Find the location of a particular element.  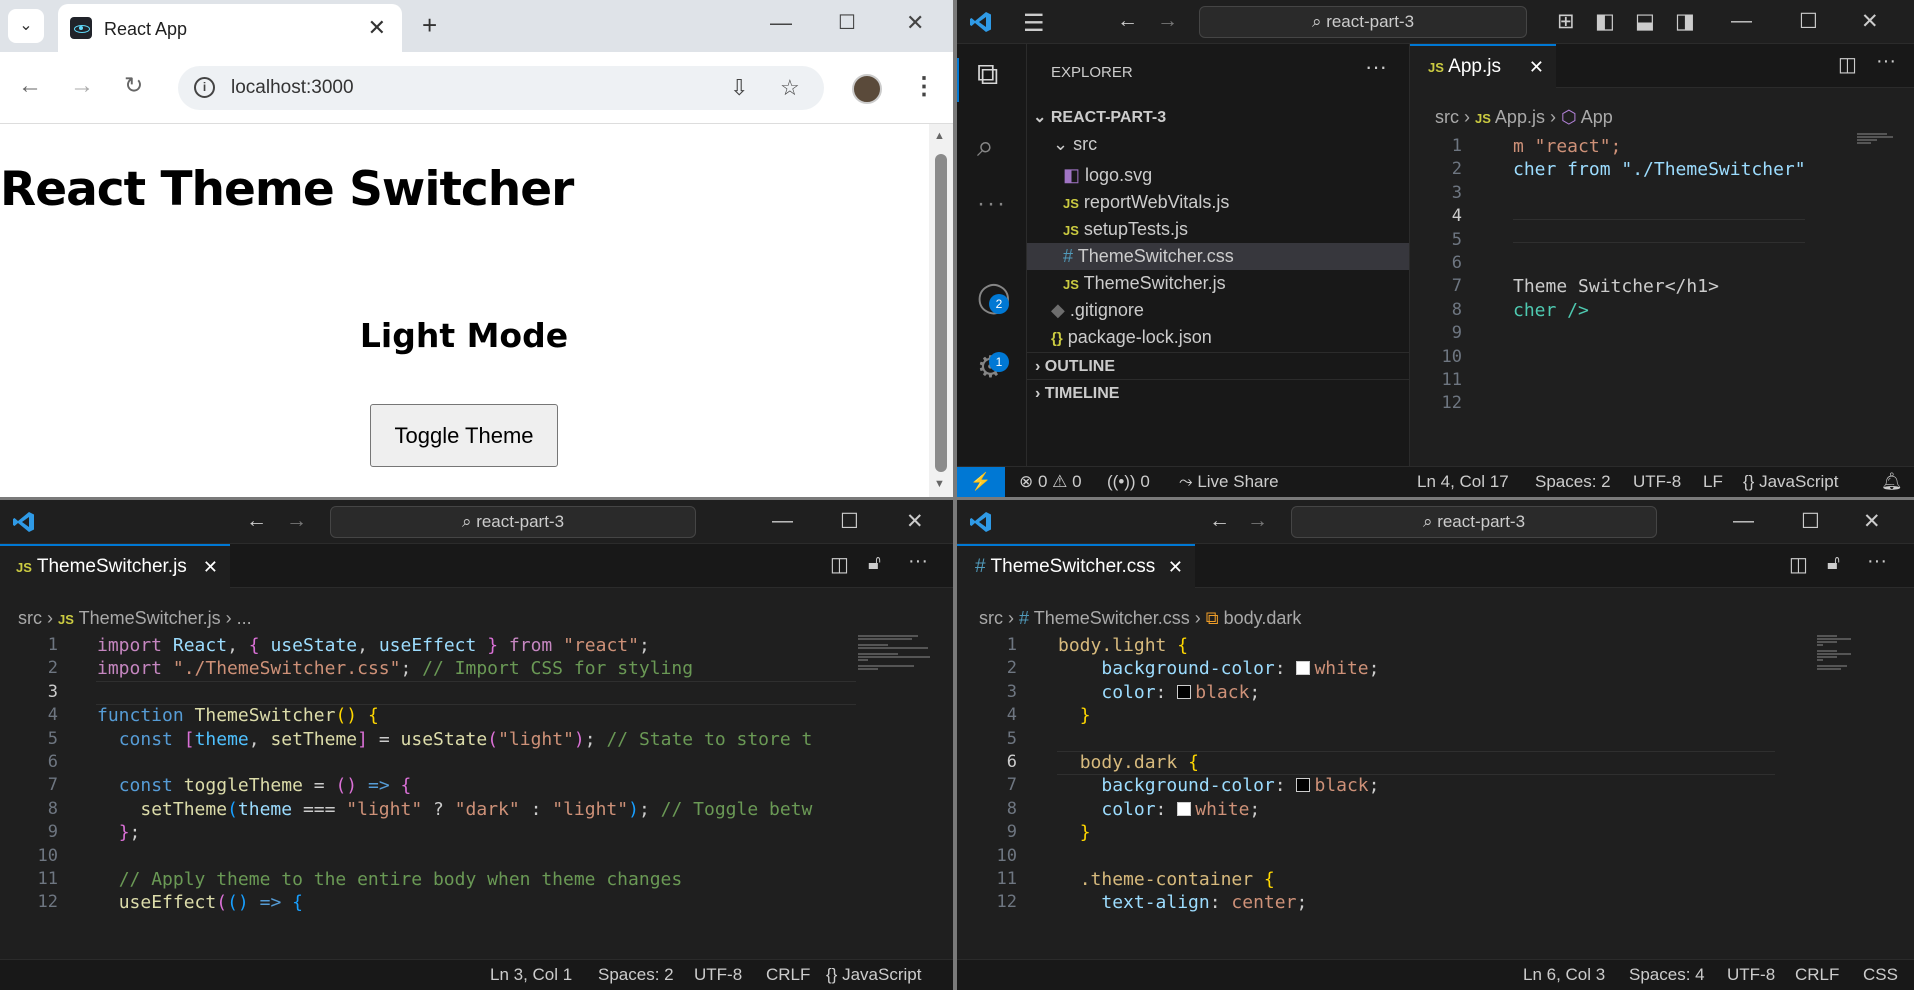

page-scrollbar: ▲ ▼ is located at coordinates (941, 310).